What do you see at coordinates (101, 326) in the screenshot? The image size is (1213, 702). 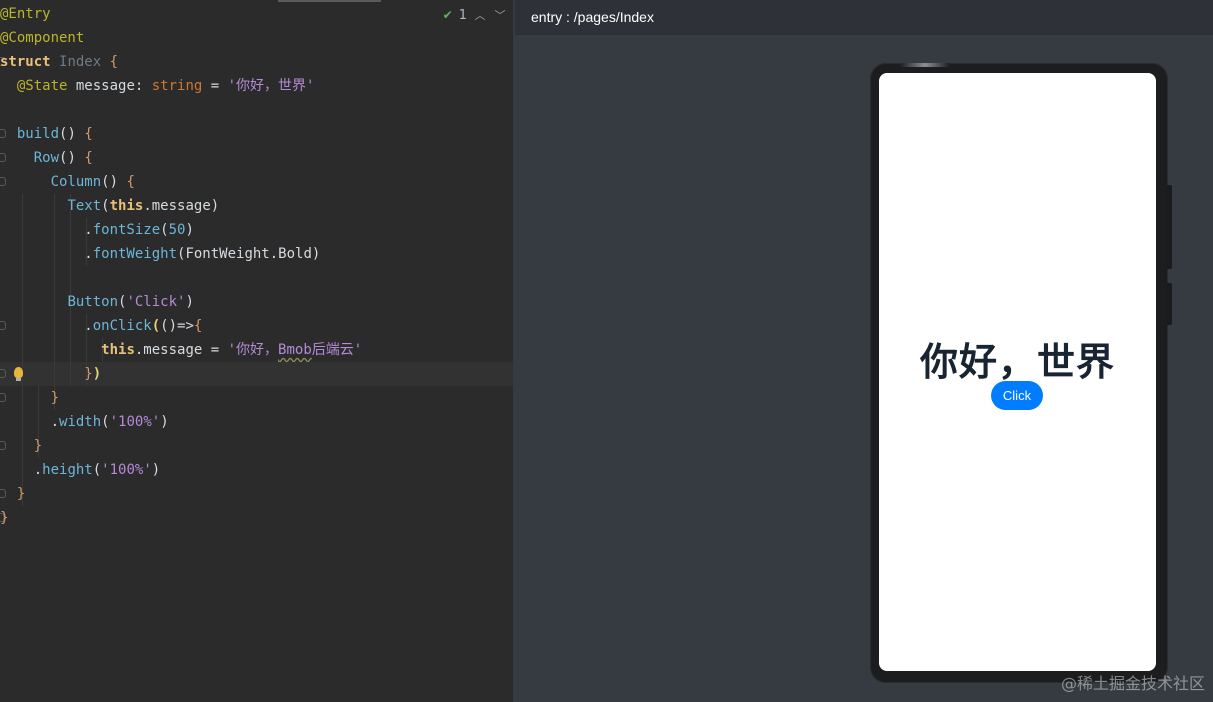 I see `code-text: .onClick(()=>{` at bounding box center [101, 326].